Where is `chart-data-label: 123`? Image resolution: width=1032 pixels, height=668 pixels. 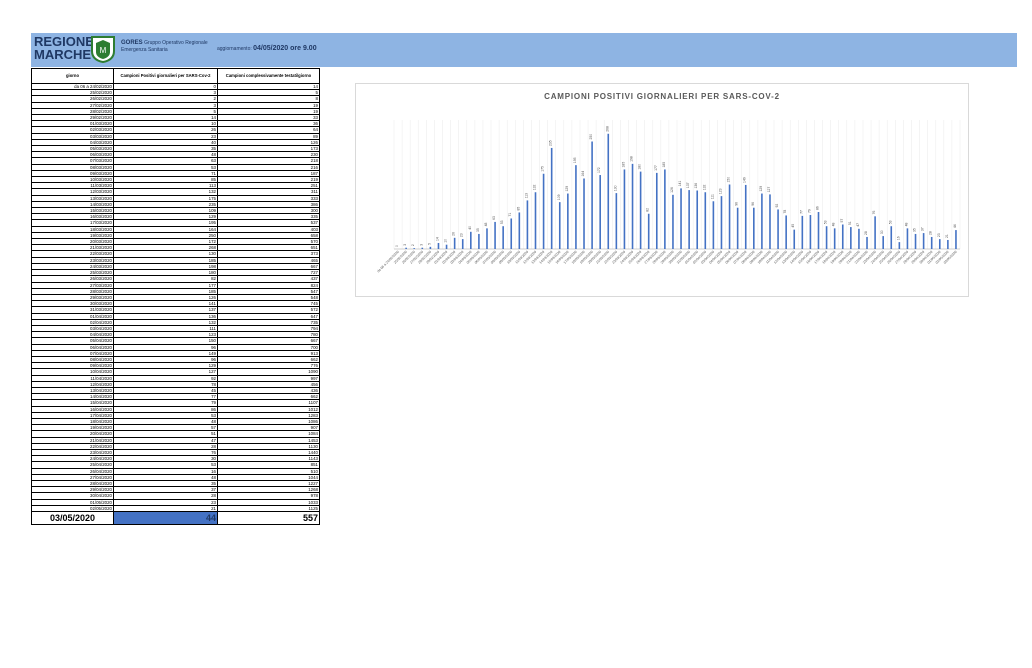 chart-data-label: 123 is located at coordinates (720, 191).